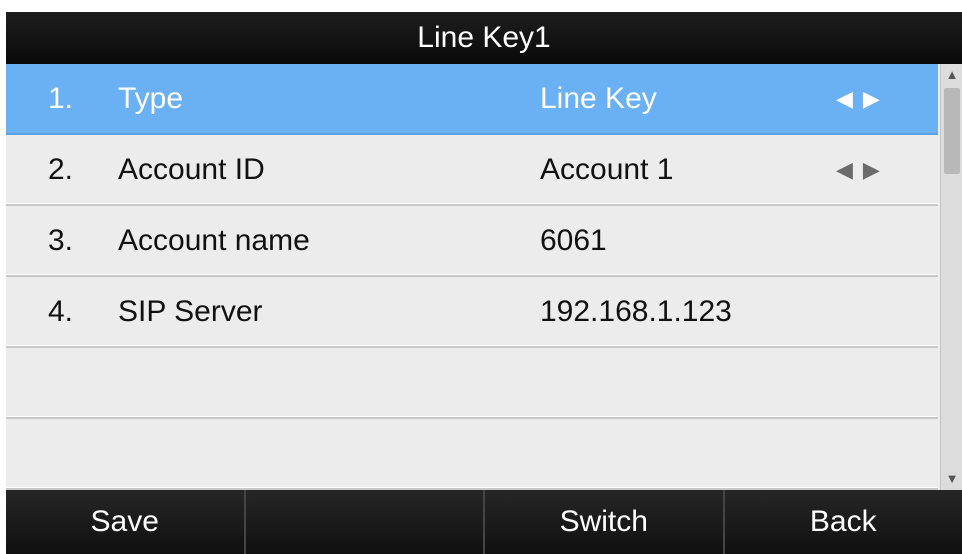 The image size is (962, 554). What do you see at coordinates (472, 241) in the screenshot?
I see `list-item-account-name: 3. Account name 6061` at bounding box center [472, 241].